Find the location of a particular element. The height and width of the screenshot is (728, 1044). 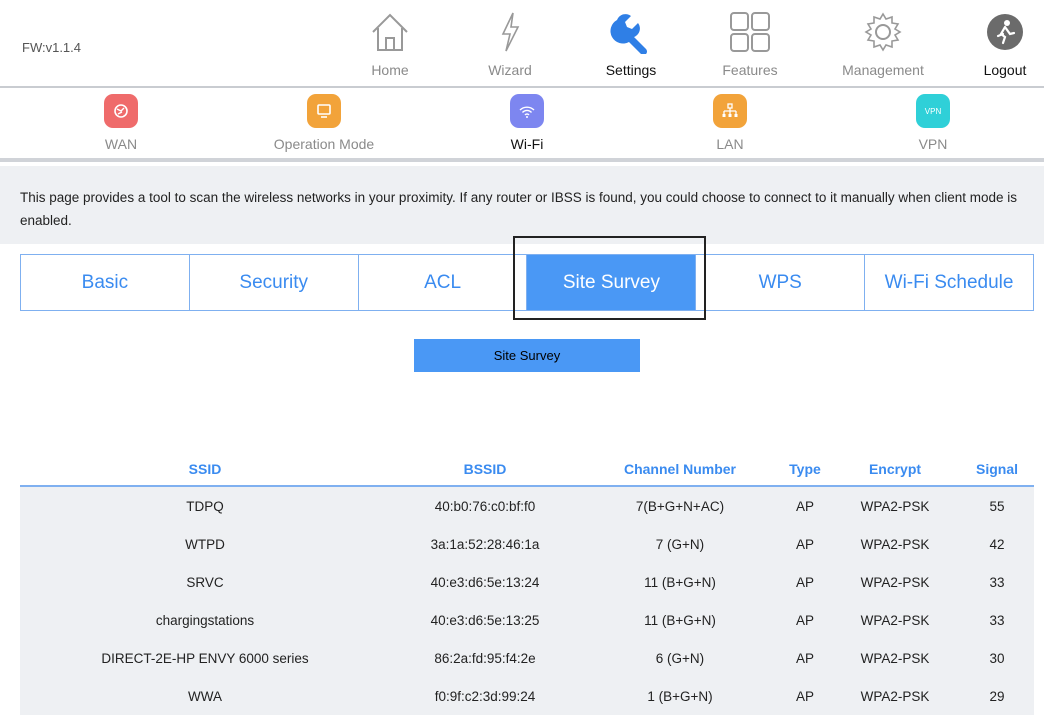

bssid-cell: 3a:1a:52:28:46:1a is located at coordinates (485, 544).